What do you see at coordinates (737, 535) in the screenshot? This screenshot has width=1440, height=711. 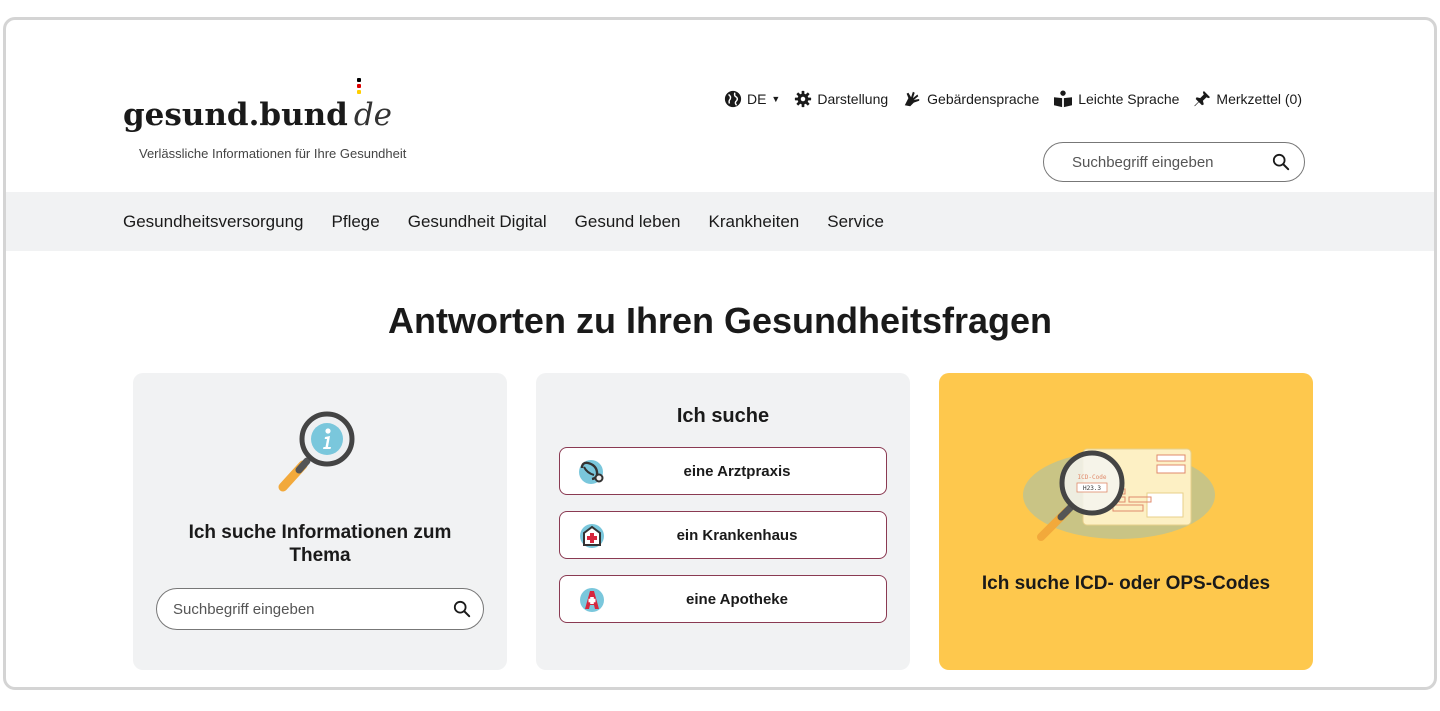 I see `choice-krankenhaus-label: ein Krankenhaus` at bounding box center [737, 535].